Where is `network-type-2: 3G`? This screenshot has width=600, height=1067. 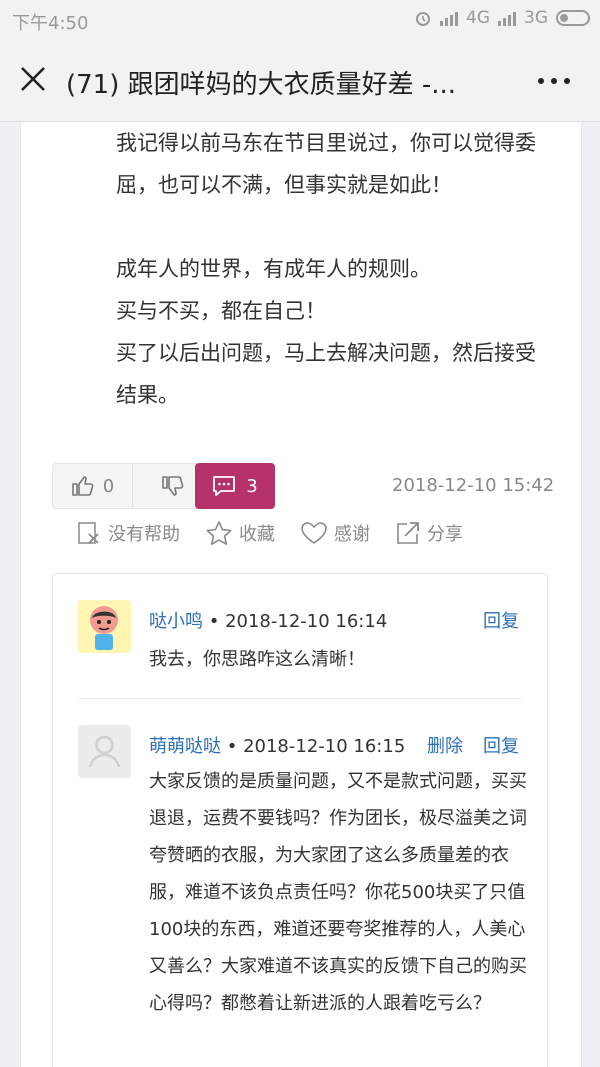 network-type-2: 3G is located at coordinates (536, 18).